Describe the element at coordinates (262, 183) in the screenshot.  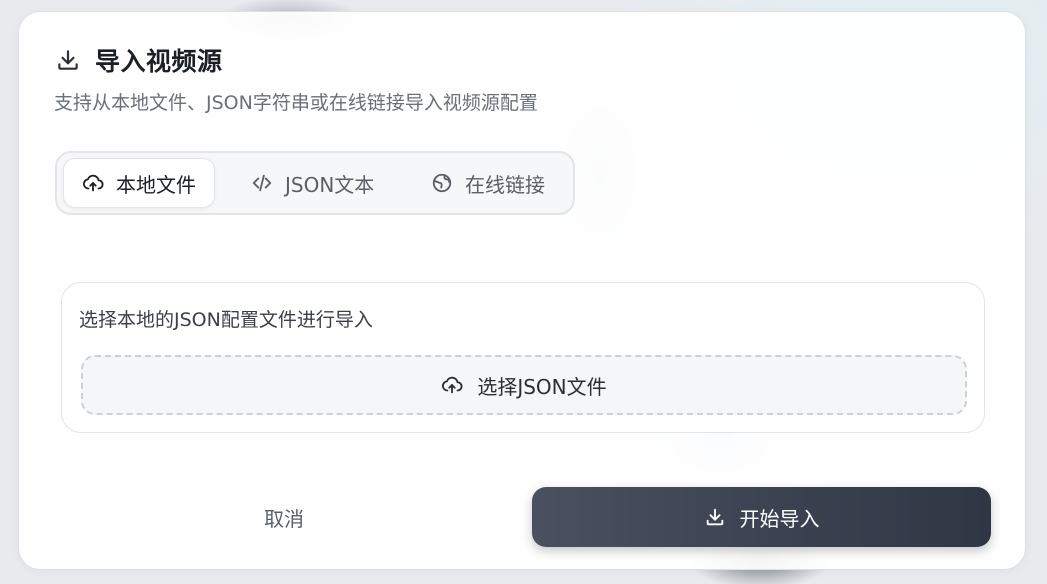
I see `code-icon` at that location.